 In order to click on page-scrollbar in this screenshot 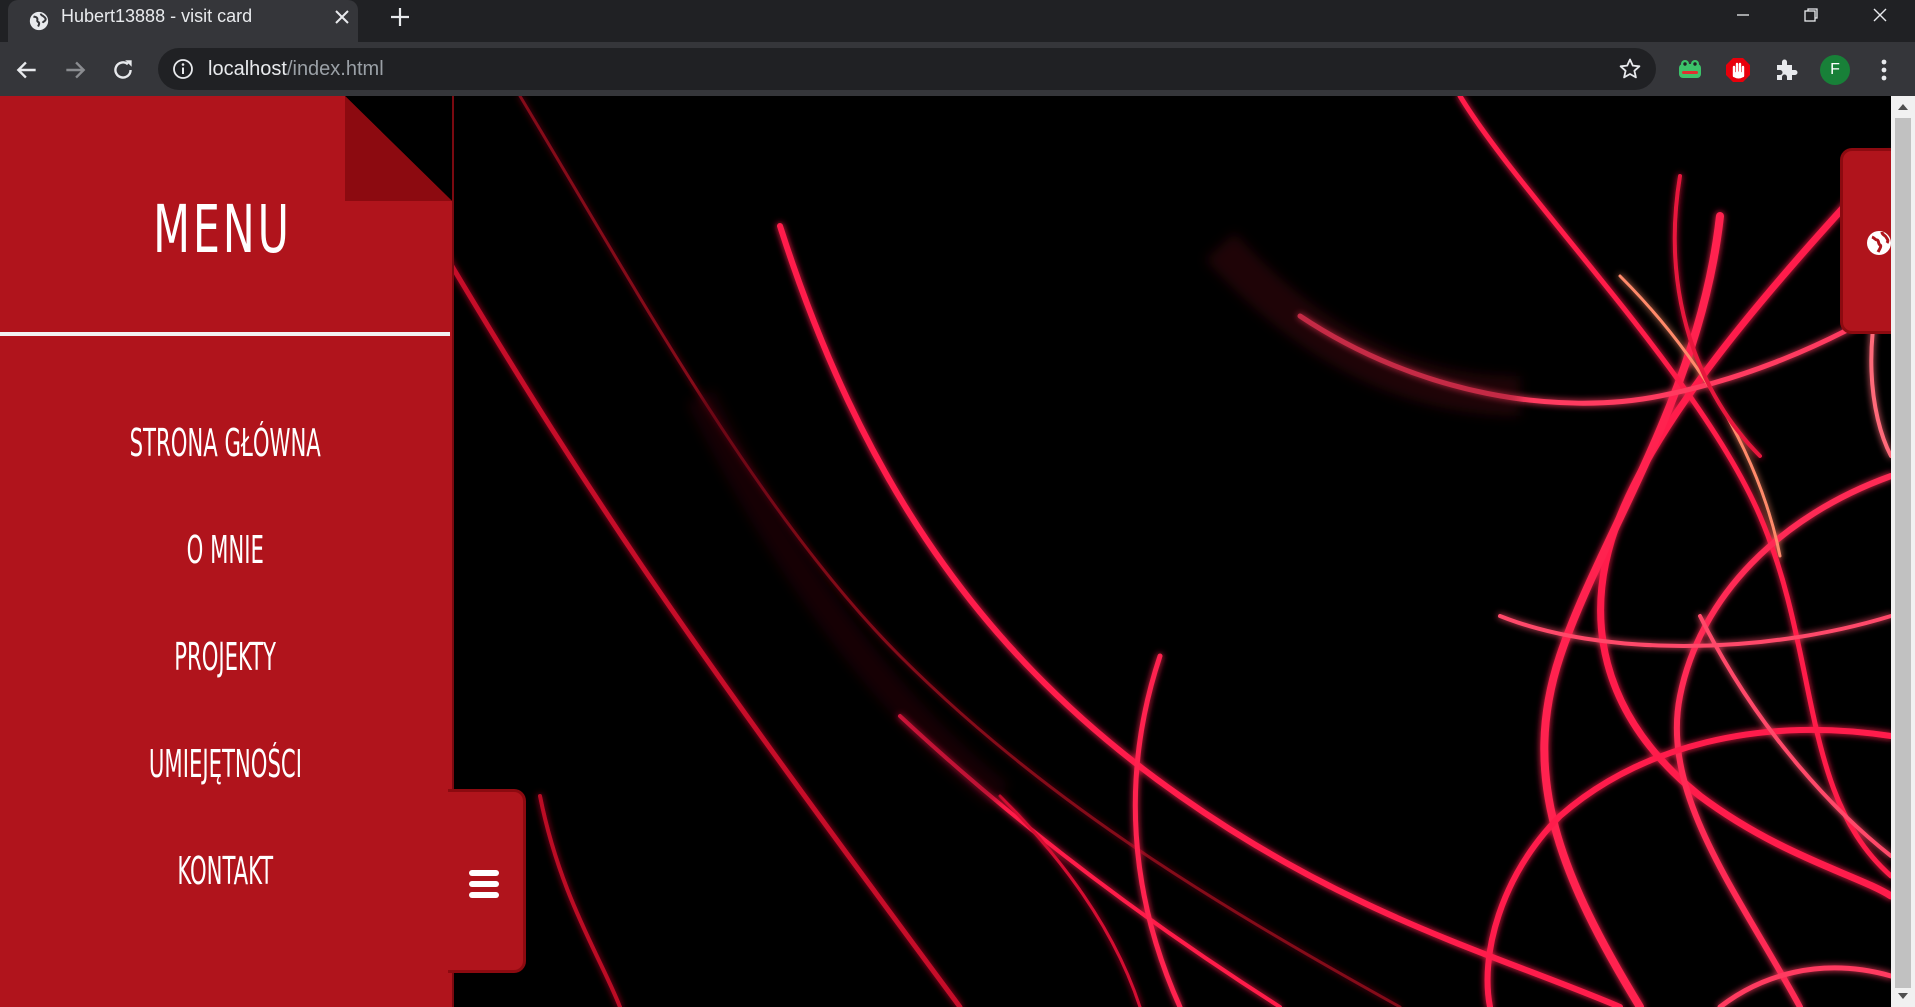, I will do `click(1903, 551)`.